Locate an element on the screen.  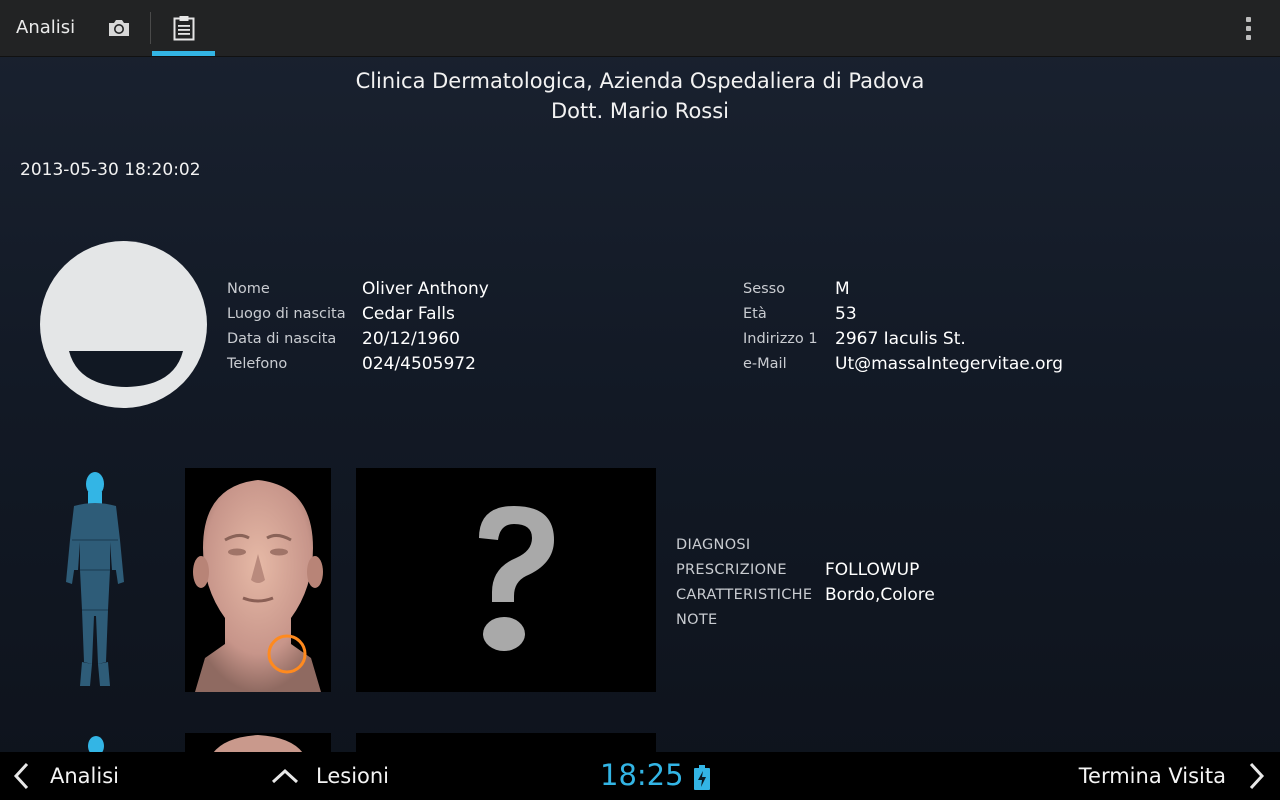
chevron-right-icon is located at coordinates (1257, 776).